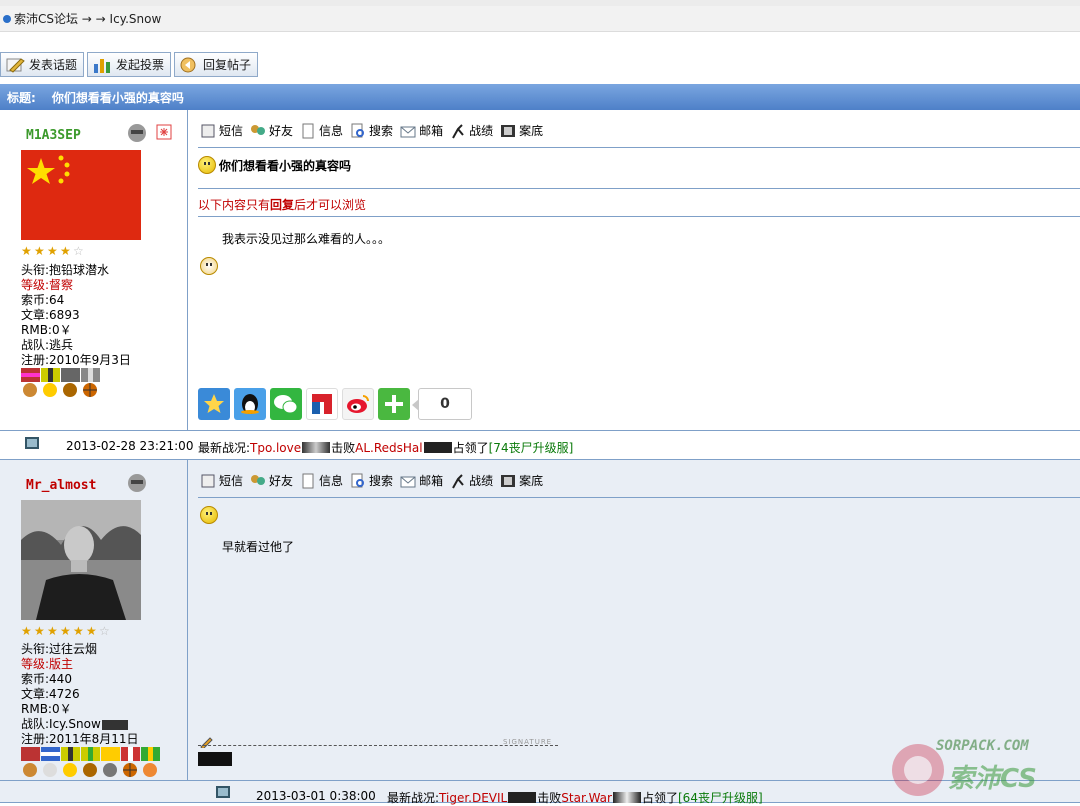 The height and width of the screenshot is (806, 1080). What do you see at coordinates (388, 448) in the screenshot?
I see `news-player-2: AL.RedsHal` at bounding box center [388, 448].